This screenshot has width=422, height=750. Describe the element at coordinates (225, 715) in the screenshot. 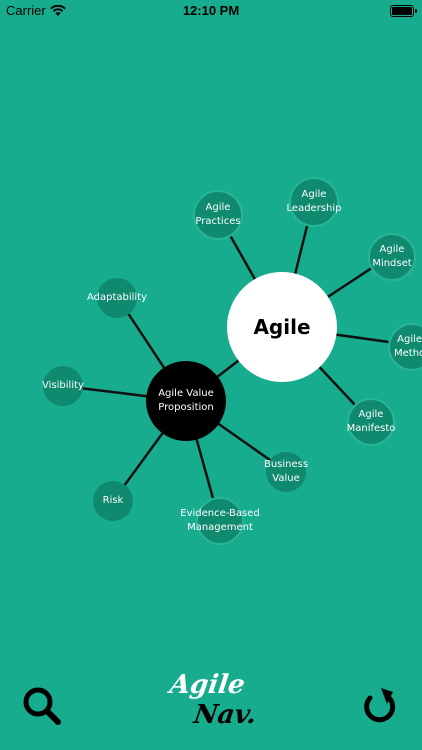

I see `logo-text-nav: Nav.` at that location.